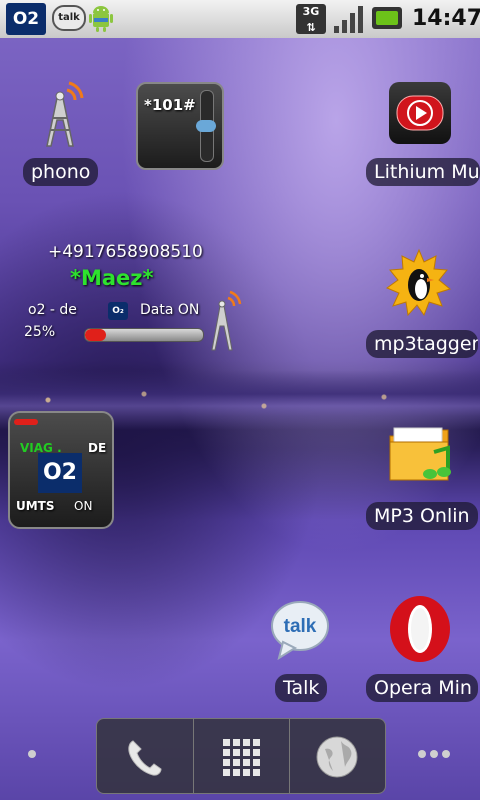  I want to click on shortcut-talk-label: Talk, so click(301, 688).